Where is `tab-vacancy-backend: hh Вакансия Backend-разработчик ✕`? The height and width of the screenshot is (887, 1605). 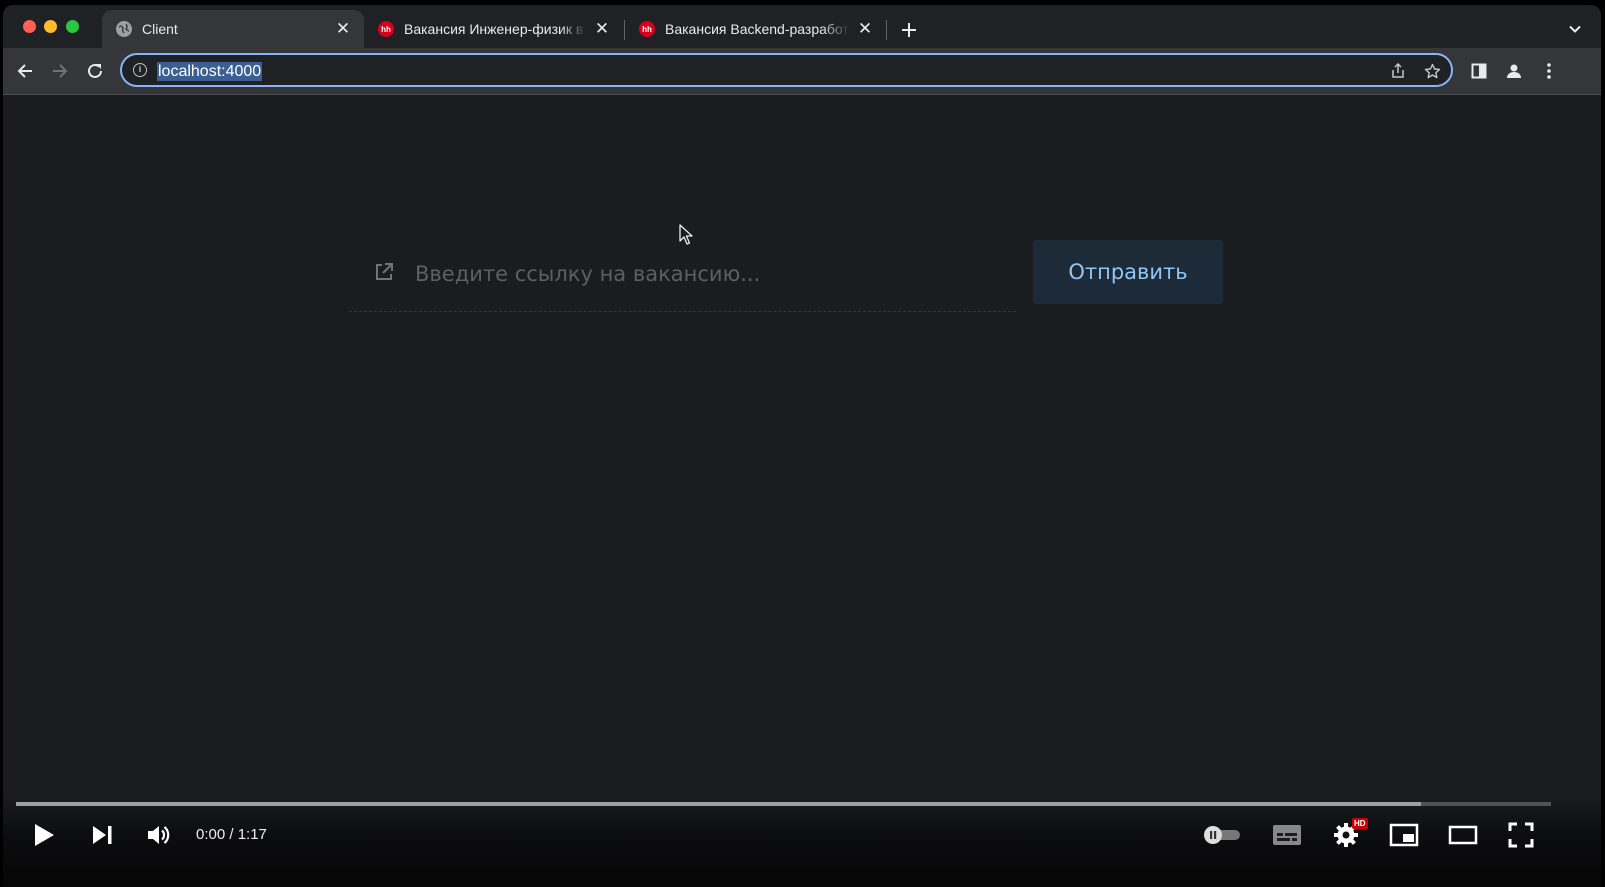
tab-vacancy-backend: hh Вакансия Backend-разработчик ✕ is located at coordinates (755, 29).